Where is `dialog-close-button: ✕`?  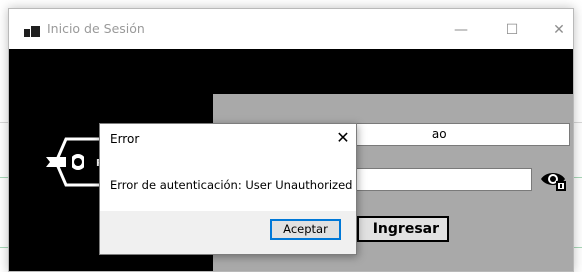
dialog-close-button: ✕ is located at coordinates (343, 138).